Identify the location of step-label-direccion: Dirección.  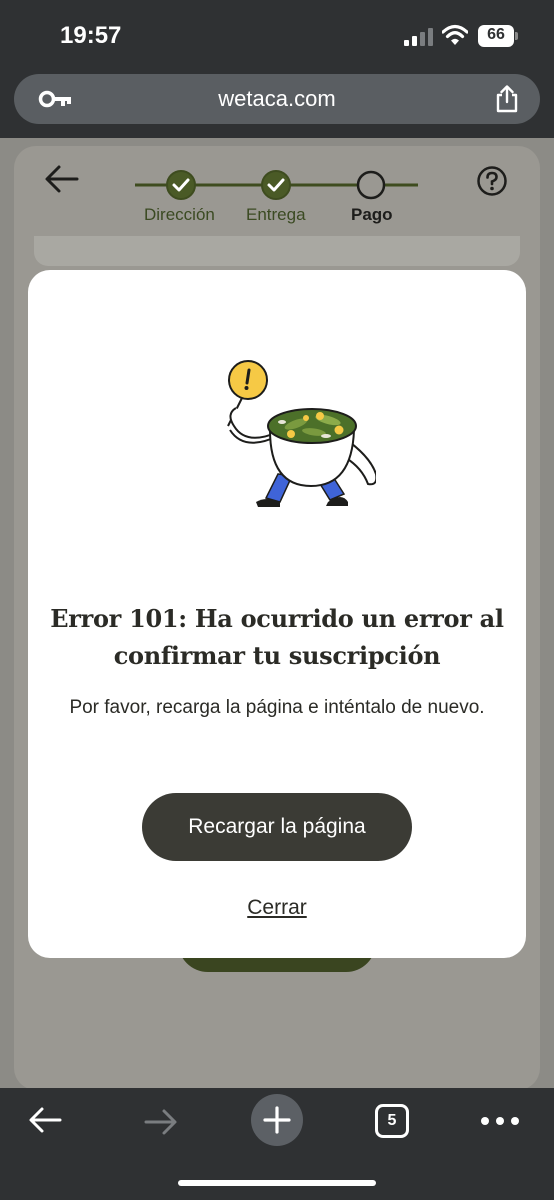
(179, 214).